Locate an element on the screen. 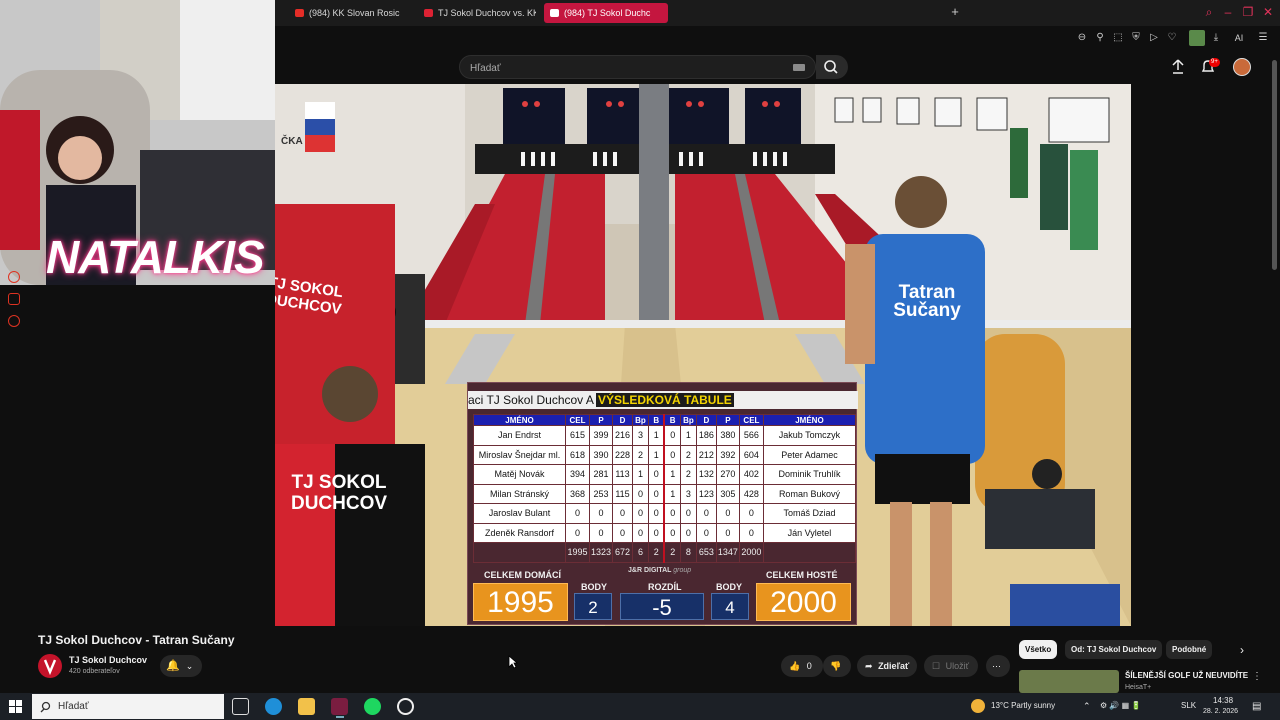 Image resolution: width=1280 pixels, height=720 pixels. channel-name: TJ Sokol Duchcov is located at coordinates (108, 660).